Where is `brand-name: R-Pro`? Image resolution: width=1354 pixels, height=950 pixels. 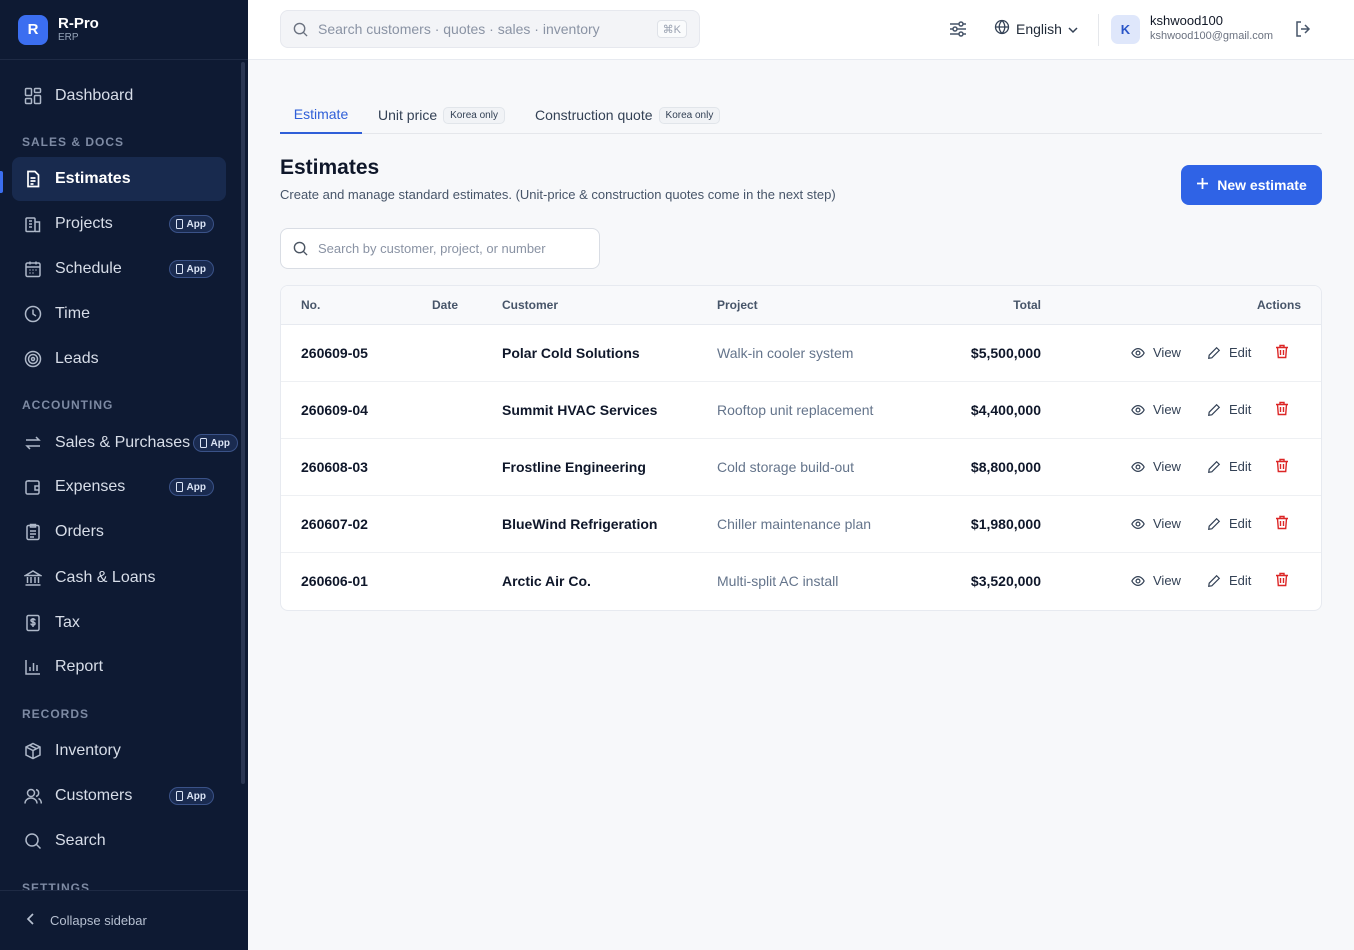 brand-name: R-Pro is located at coordinates (78, 23).